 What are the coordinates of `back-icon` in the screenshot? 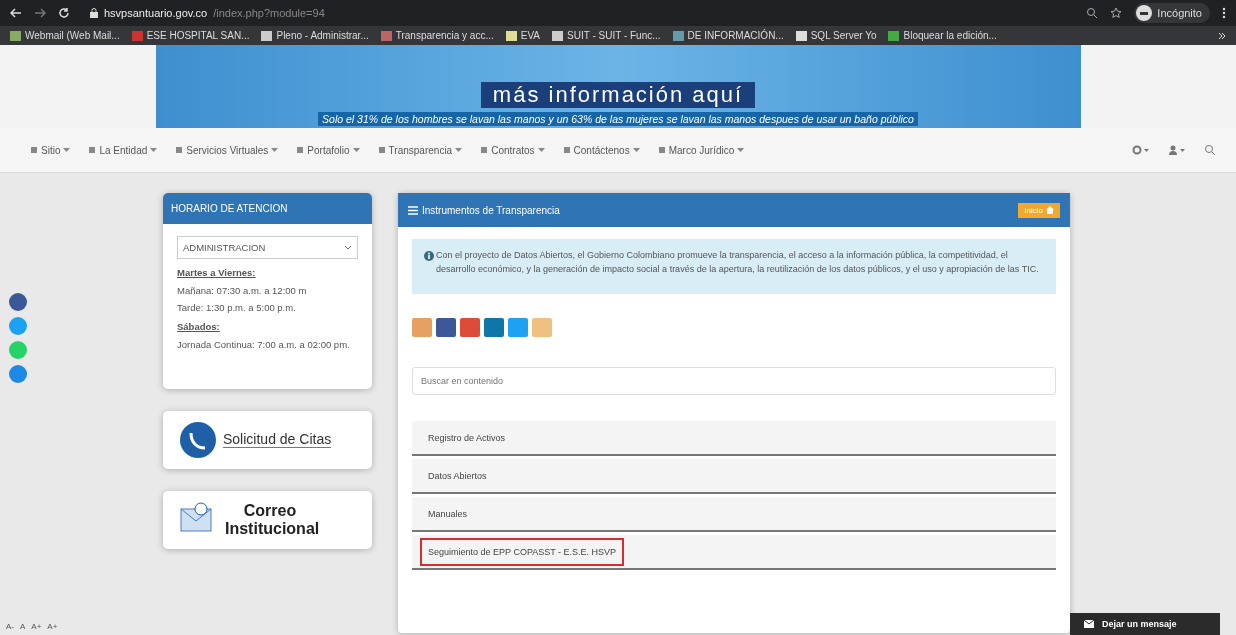 It's located at (16, 13).